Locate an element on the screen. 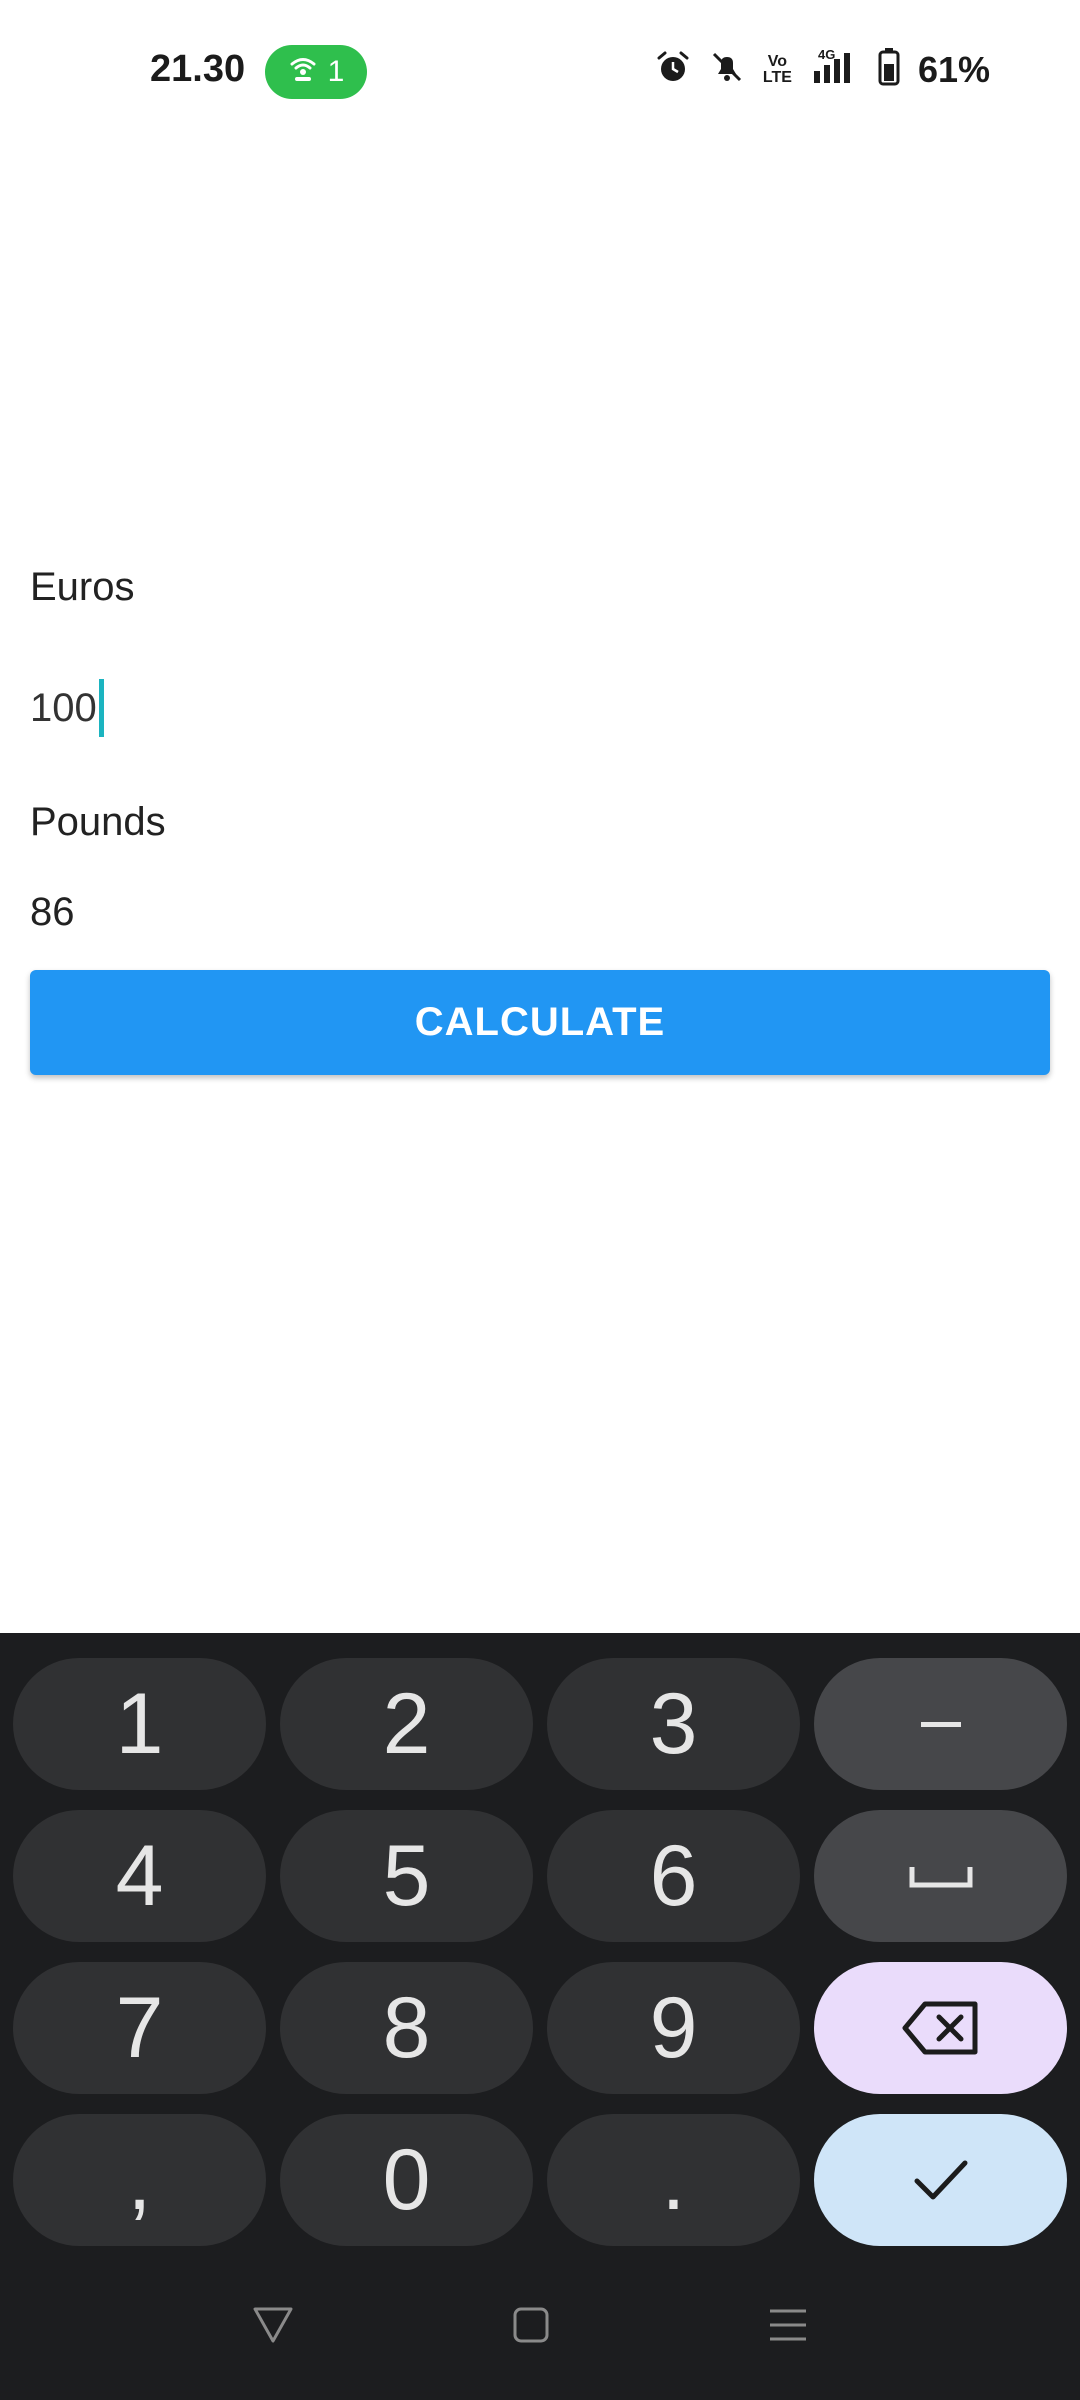 The image size is (1080, 2400). key-period: . is located at coordinates (673, 2180).